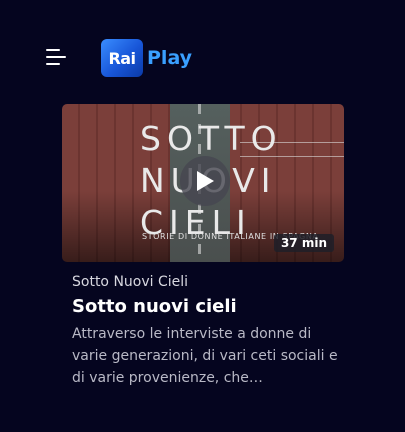 The height and width of the screenshot is (432, 405). What do you see at coordinates (207, 282) in the screenshot?
I see `program-category: Sotto Nuovi Cieli` at bounding box center [207, 282].